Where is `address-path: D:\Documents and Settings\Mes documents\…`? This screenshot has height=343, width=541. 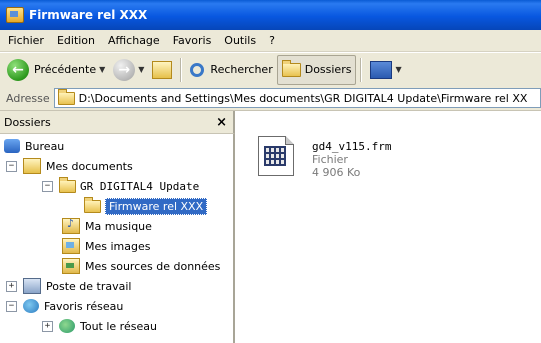 address-path: D:\Documents and Settings\Mes documents\… is located at coordinates (303, 98).